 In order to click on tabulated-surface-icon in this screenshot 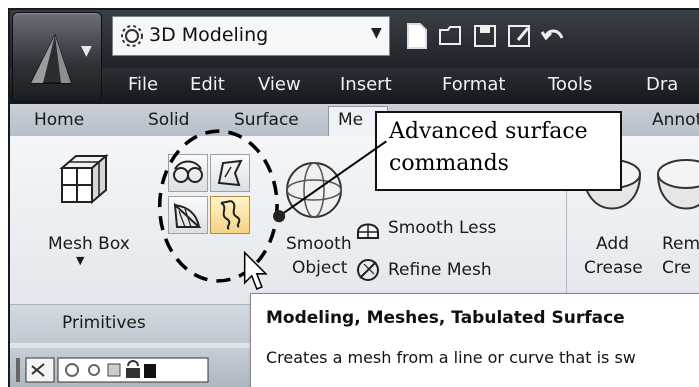, I will do `click(230, 215)`.